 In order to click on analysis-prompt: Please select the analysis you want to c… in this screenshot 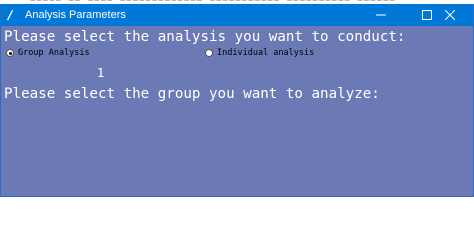, I will do `click(205, 37)`.